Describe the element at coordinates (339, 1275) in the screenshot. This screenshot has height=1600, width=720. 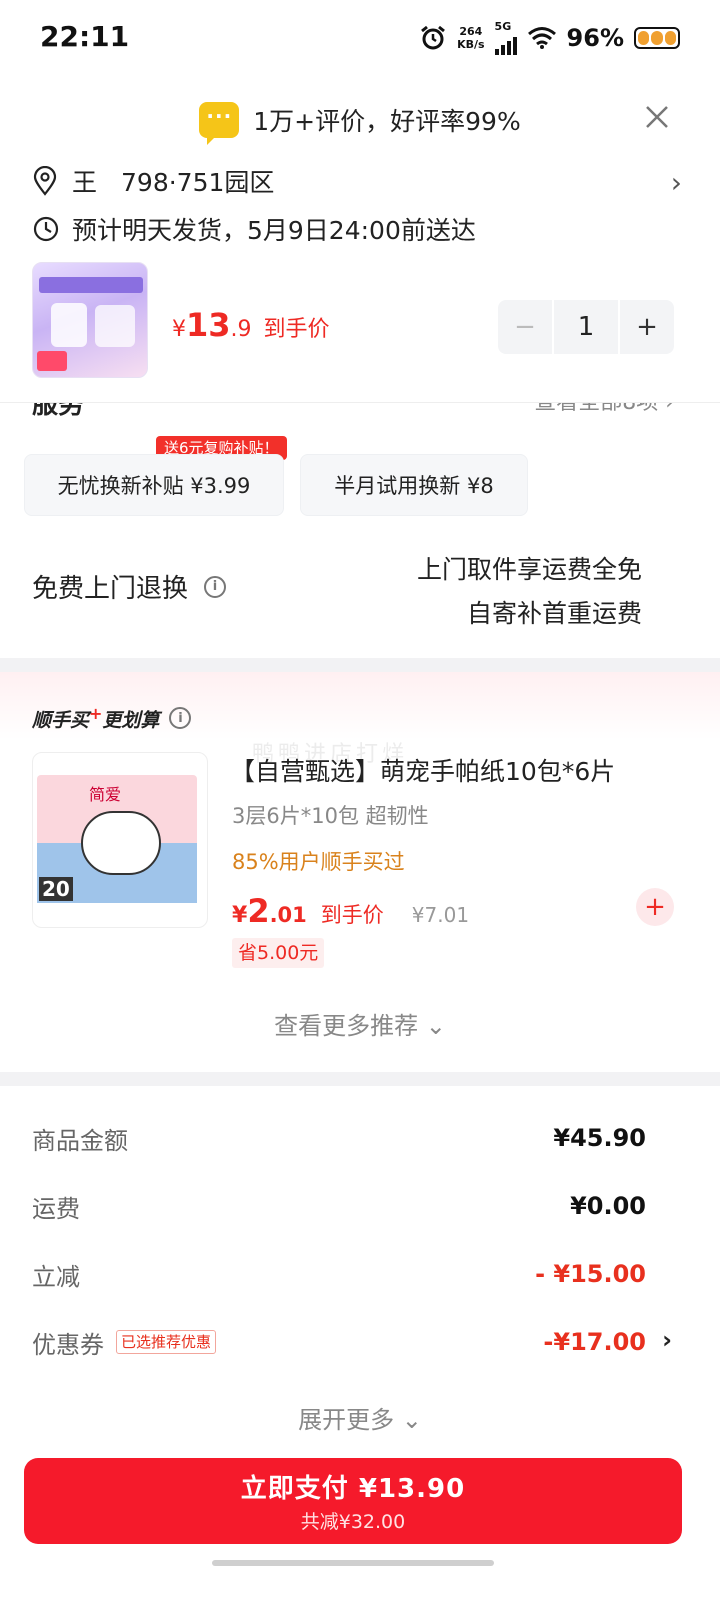
I see `summary-row-discount: 立减 - ¥15.00` at that location.